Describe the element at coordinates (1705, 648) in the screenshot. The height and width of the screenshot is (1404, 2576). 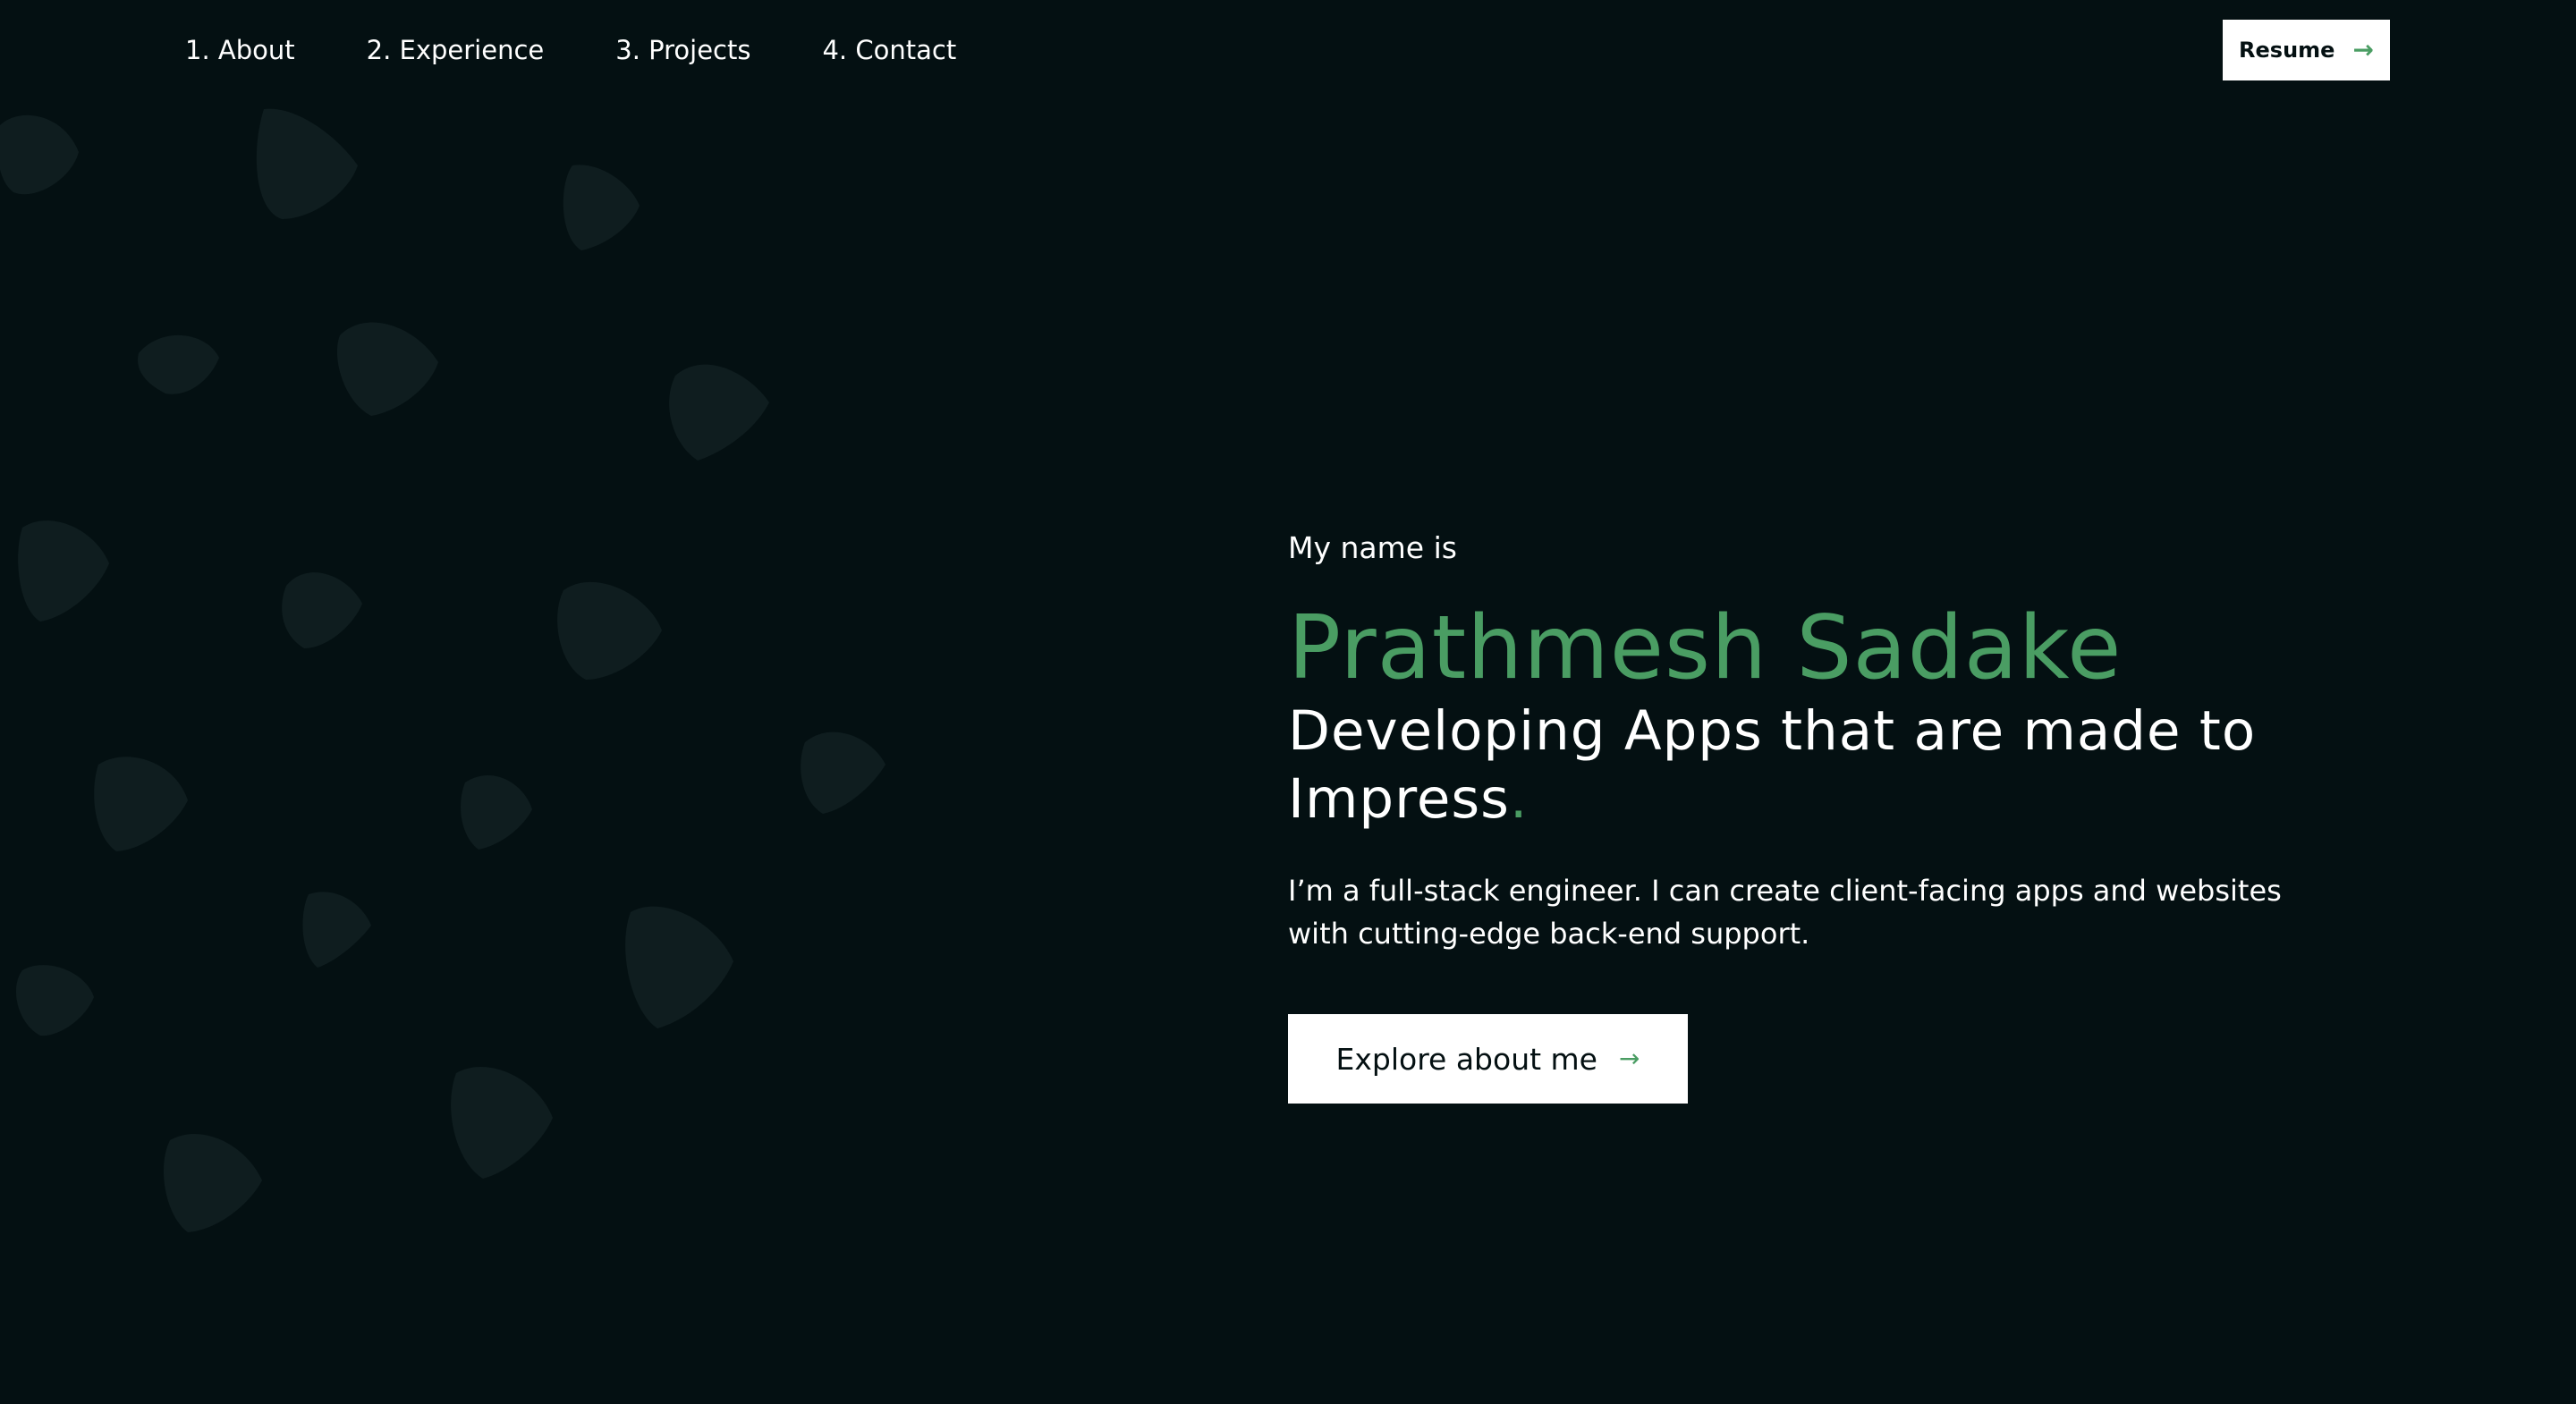
I see `hero-name: Prathmesh Sadake` at that location.